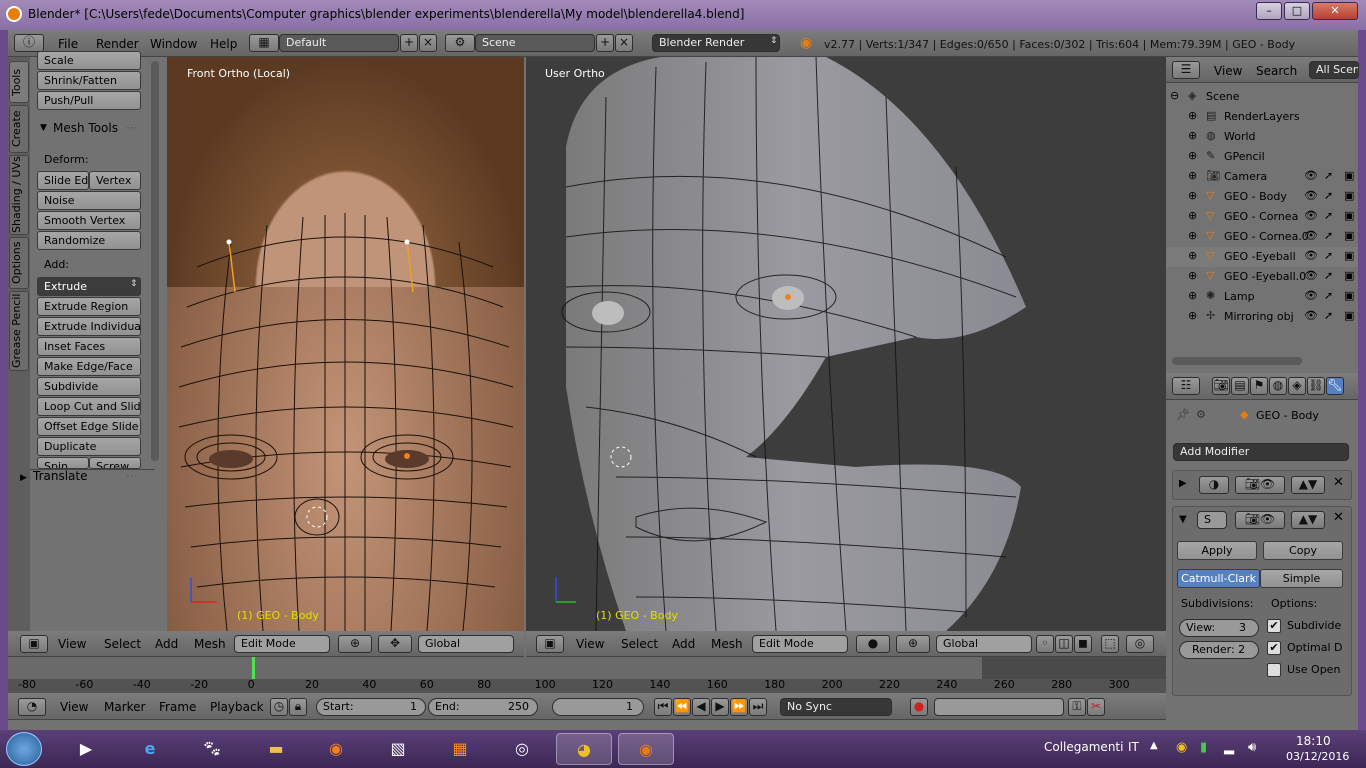 The image size is (1366, 768). Describe the element at coordinates (339, 43) in the screenshot. I see `layout-field: Default` at that location.